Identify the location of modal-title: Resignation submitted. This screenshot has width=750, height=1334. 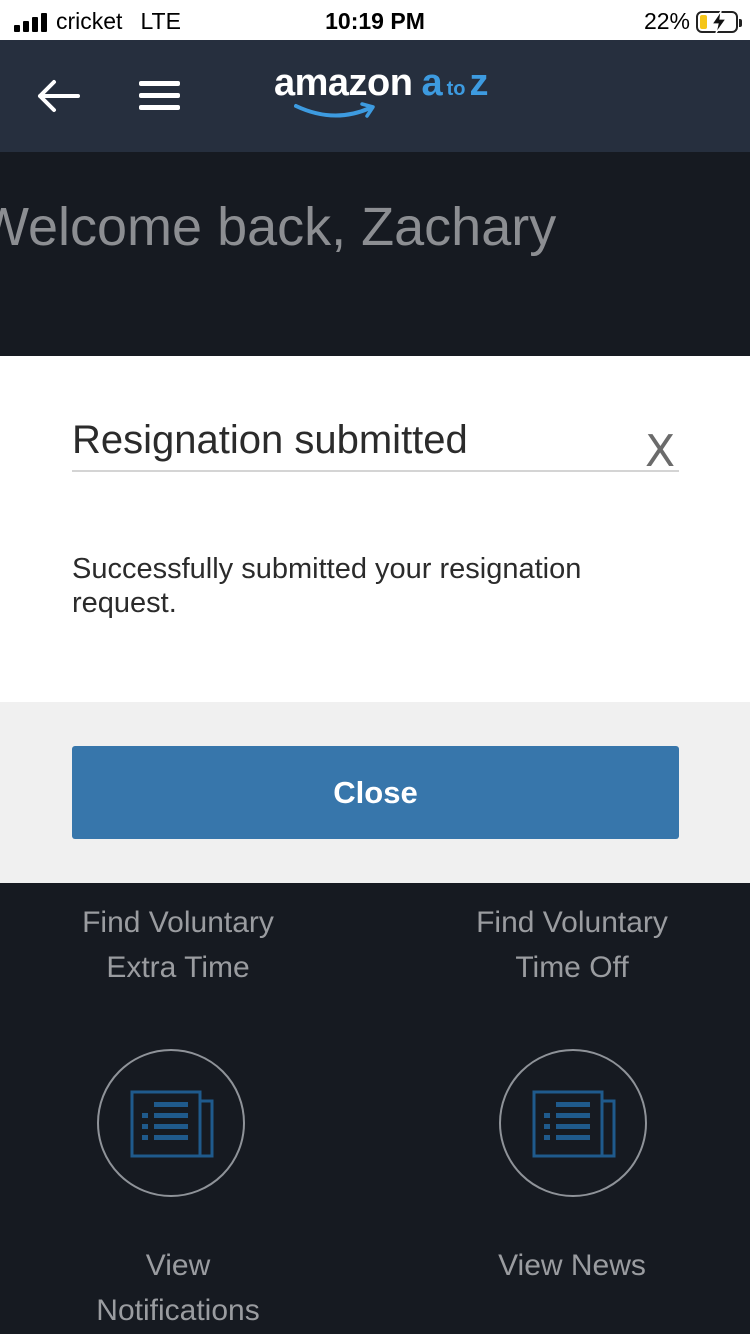
(270, 440).